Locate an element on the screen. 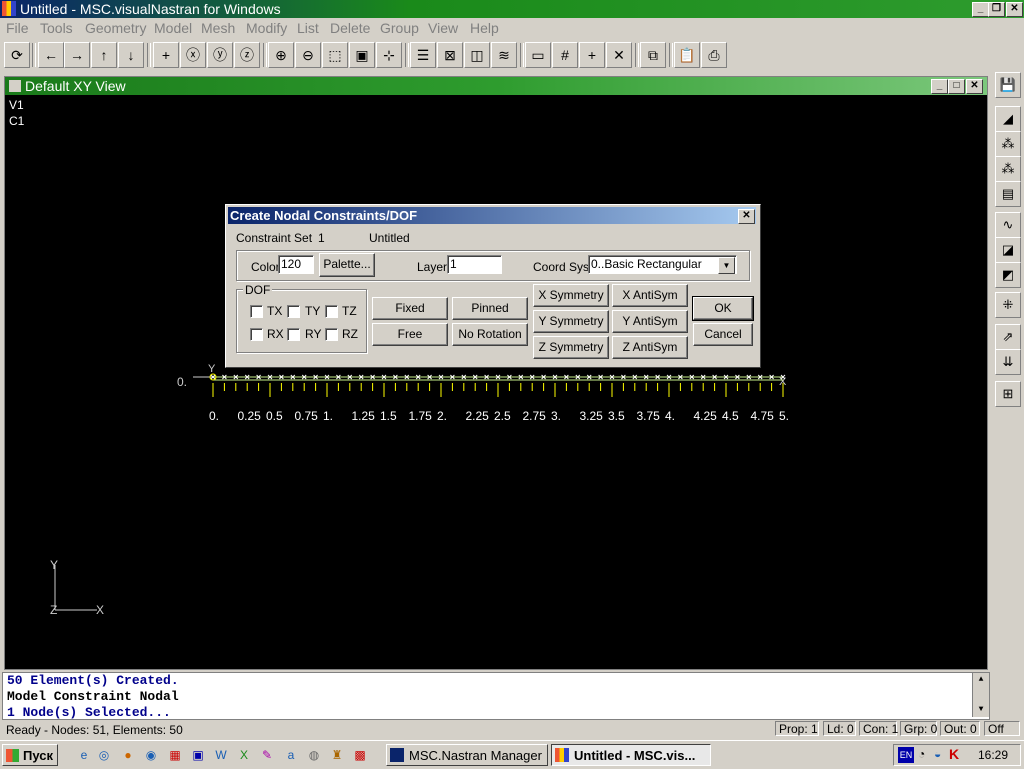 This screenshot has width=1024, height=769. pinned-button: Pinned is located at coordinates (490, 308).